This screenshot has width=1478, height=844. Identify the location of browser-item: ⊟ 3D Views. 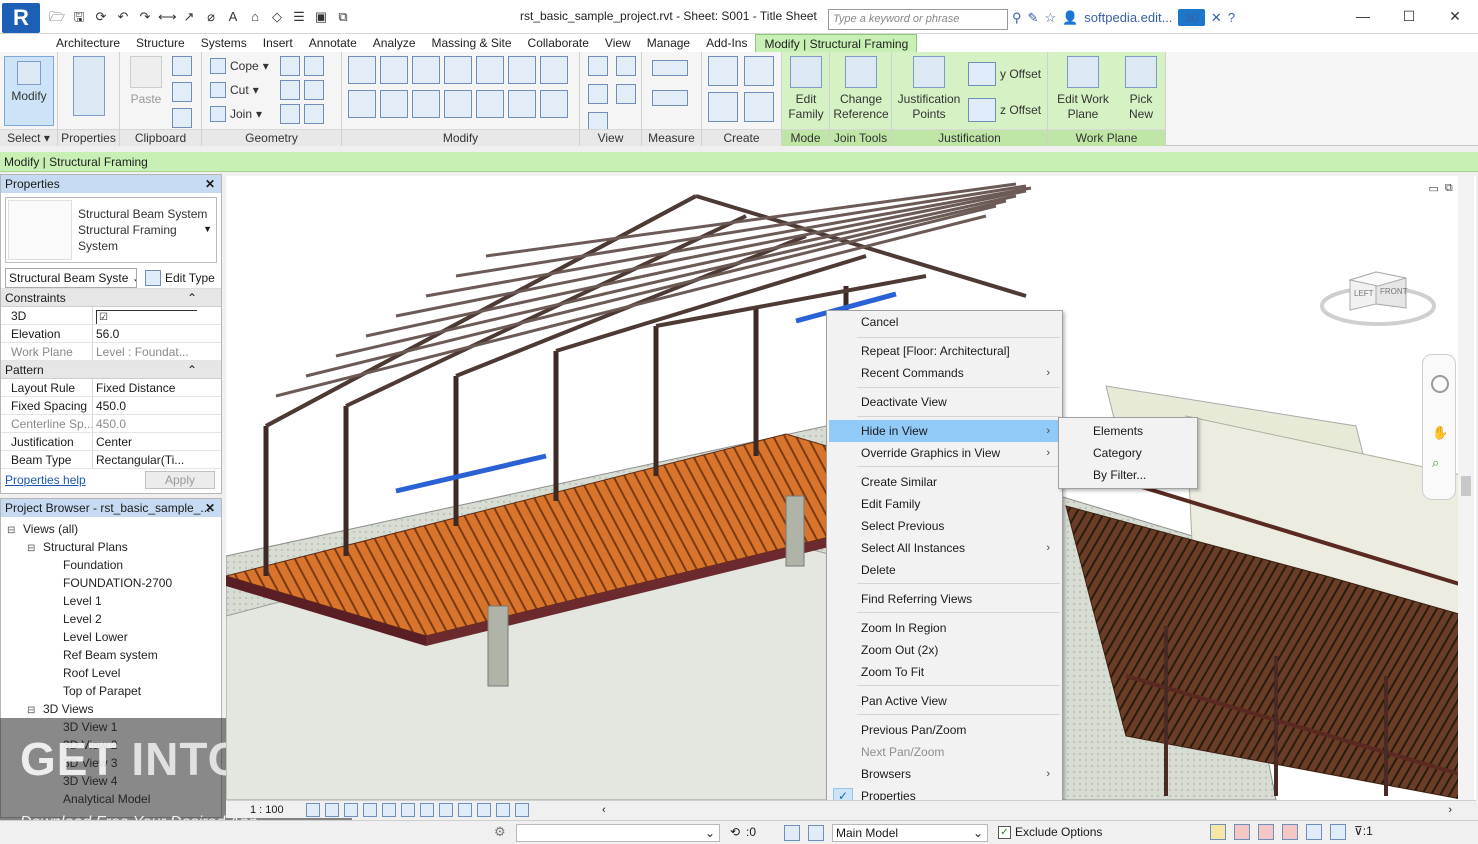
(111, 709).